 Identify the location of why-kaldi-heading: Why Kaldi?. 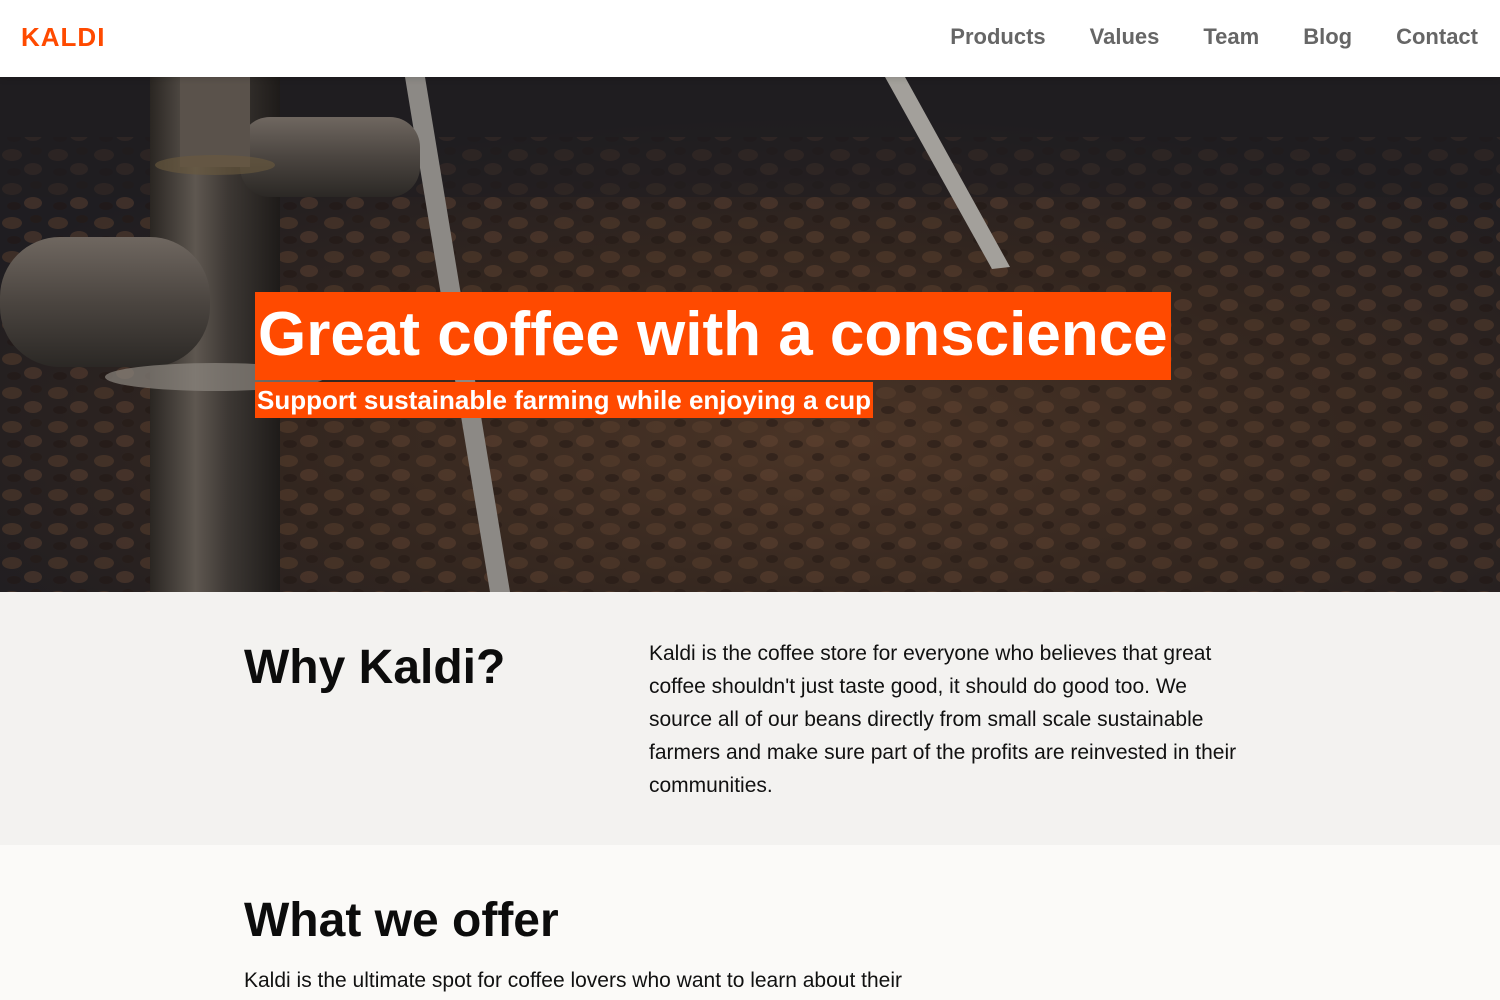
(375, 667).